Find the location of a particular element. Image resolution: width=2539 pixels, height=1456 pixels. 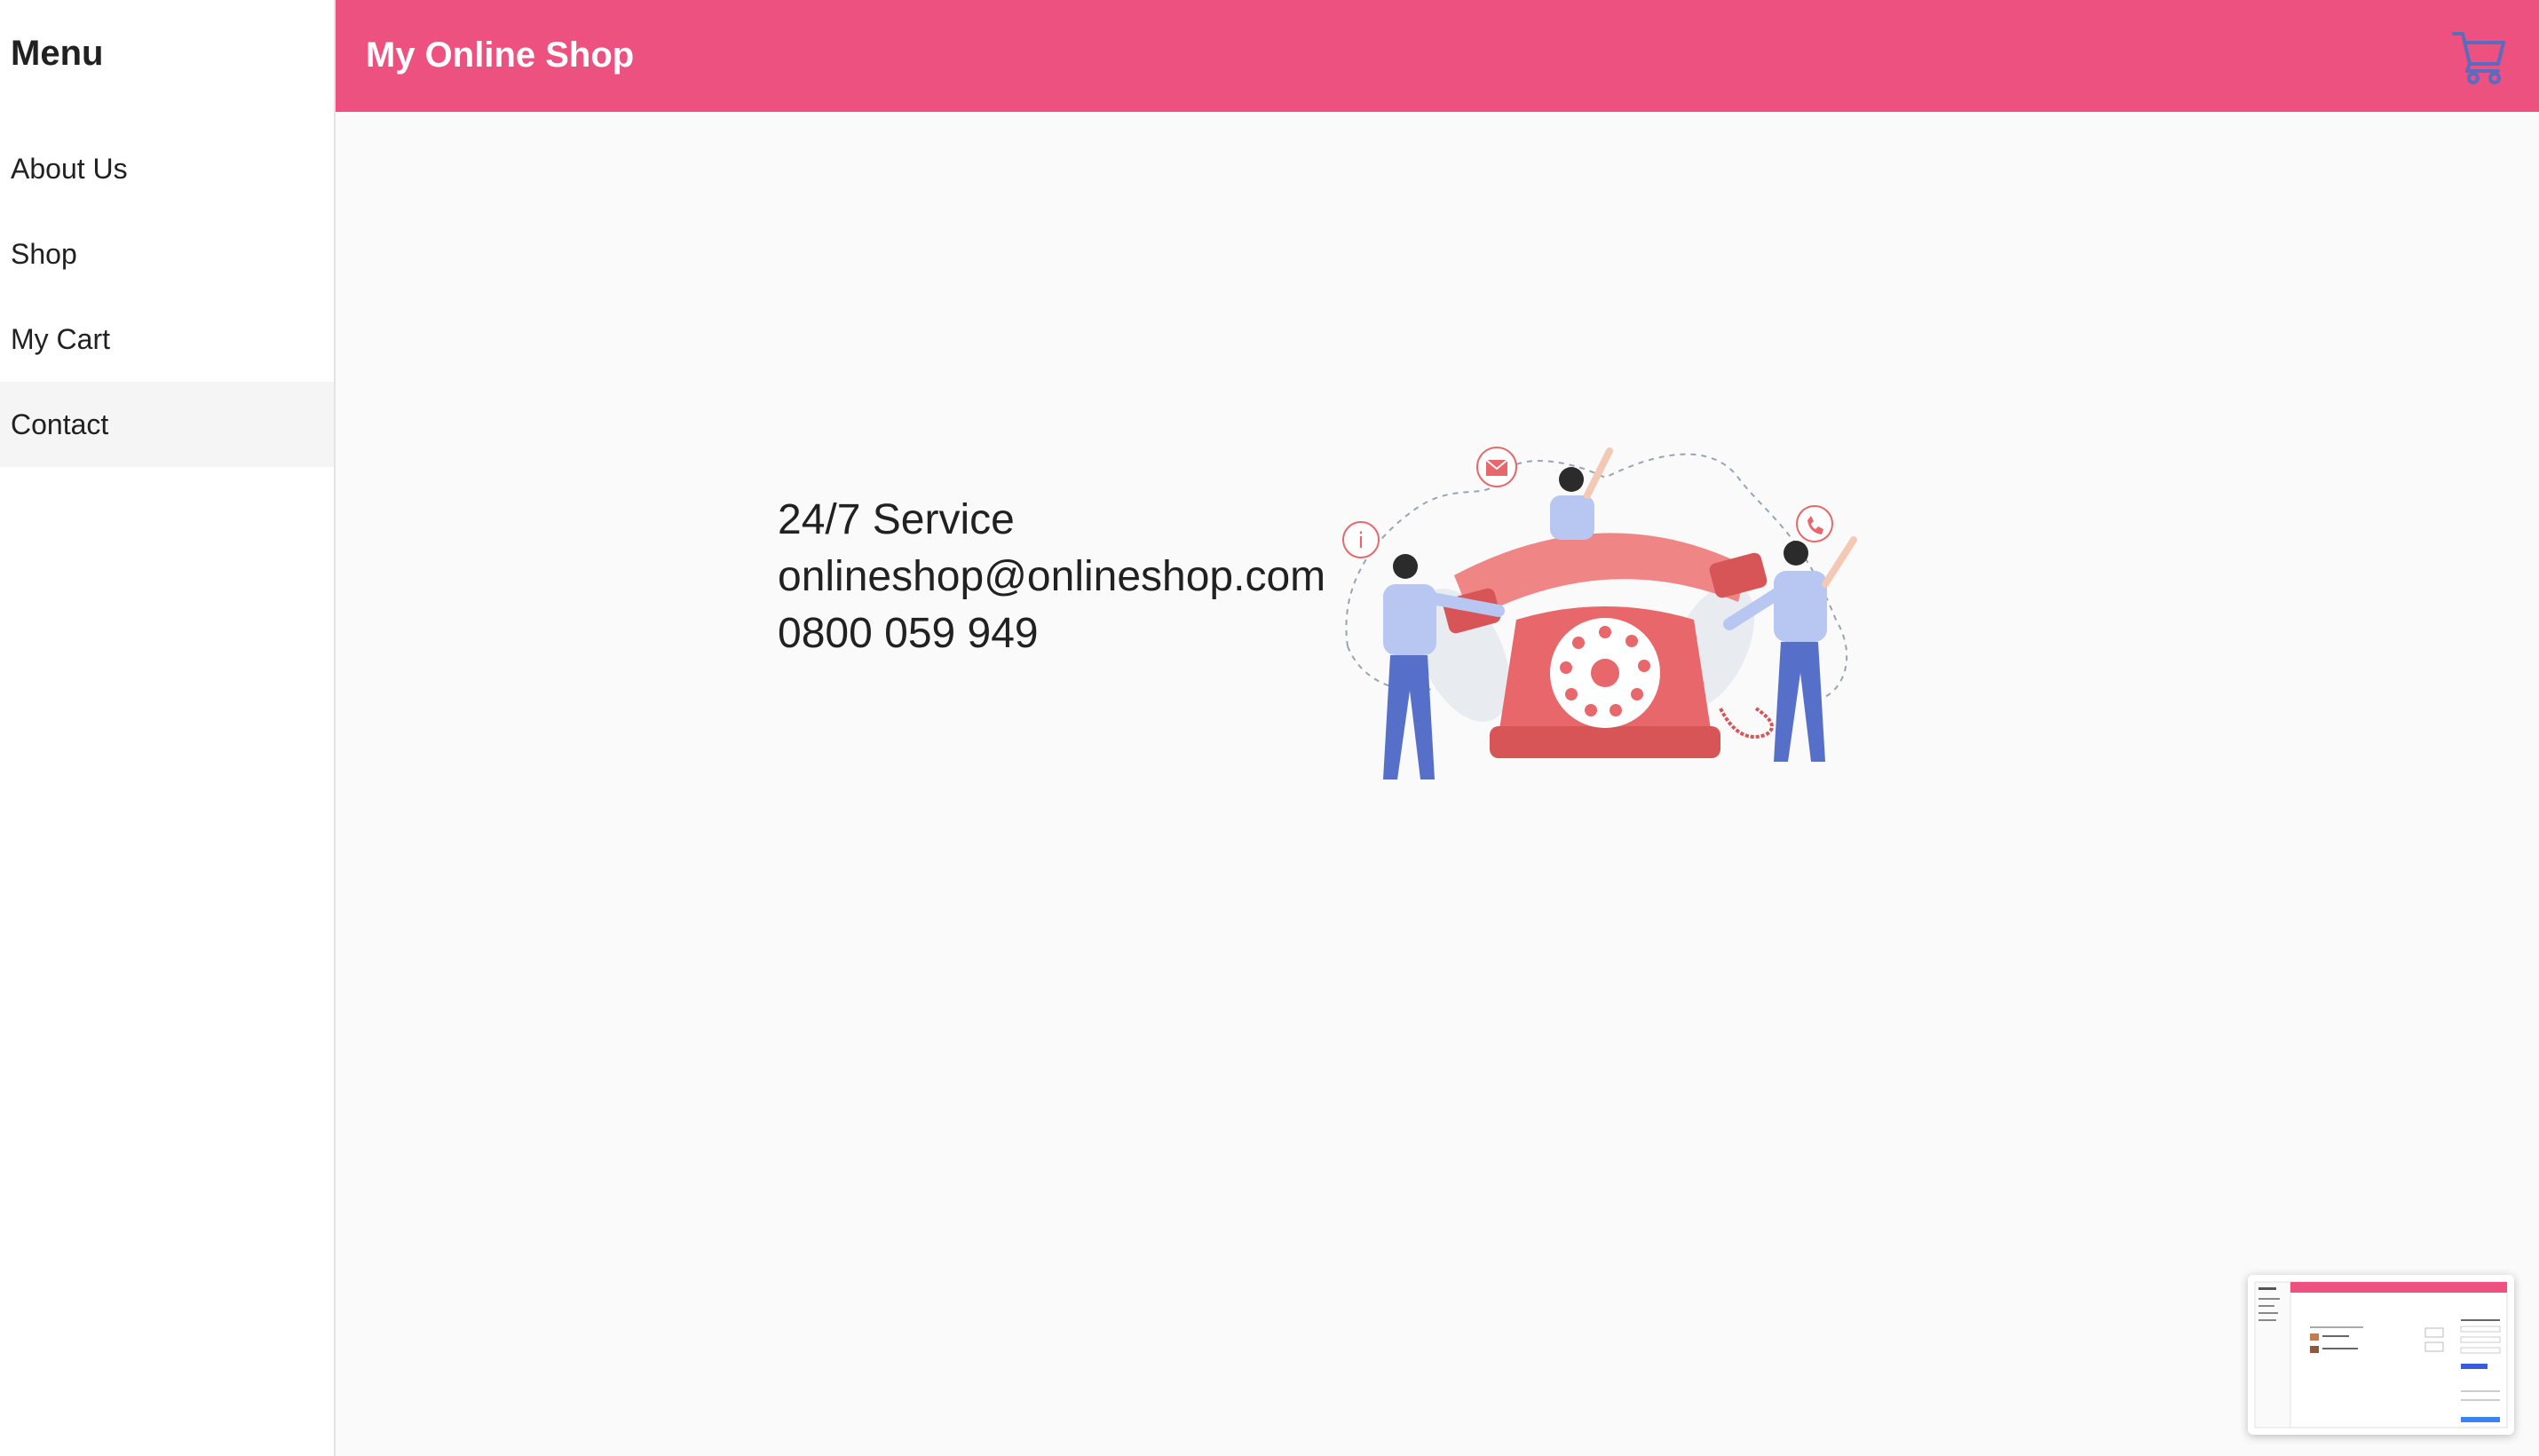

shopping-cart-icon is located at coordinates (2478, 58).